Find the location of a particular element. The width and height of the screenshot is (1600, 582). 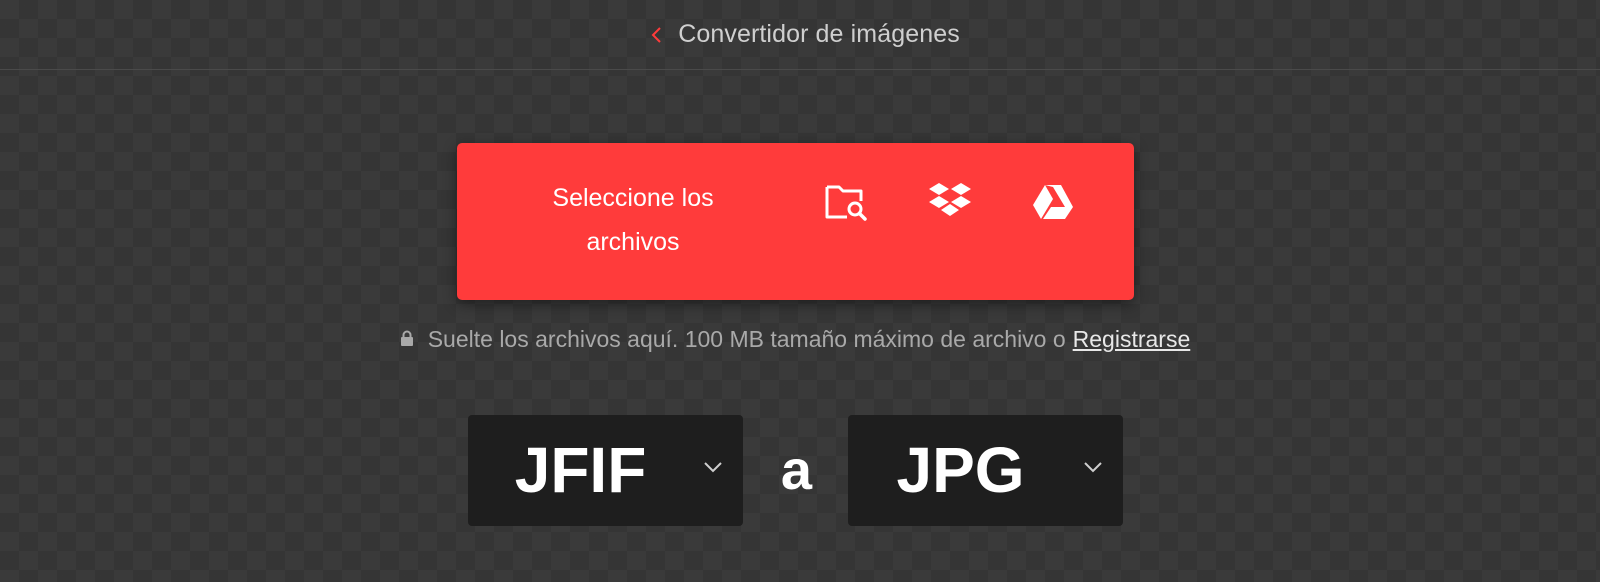

from-format-select: JFIF is located at coordinates (605, 470).